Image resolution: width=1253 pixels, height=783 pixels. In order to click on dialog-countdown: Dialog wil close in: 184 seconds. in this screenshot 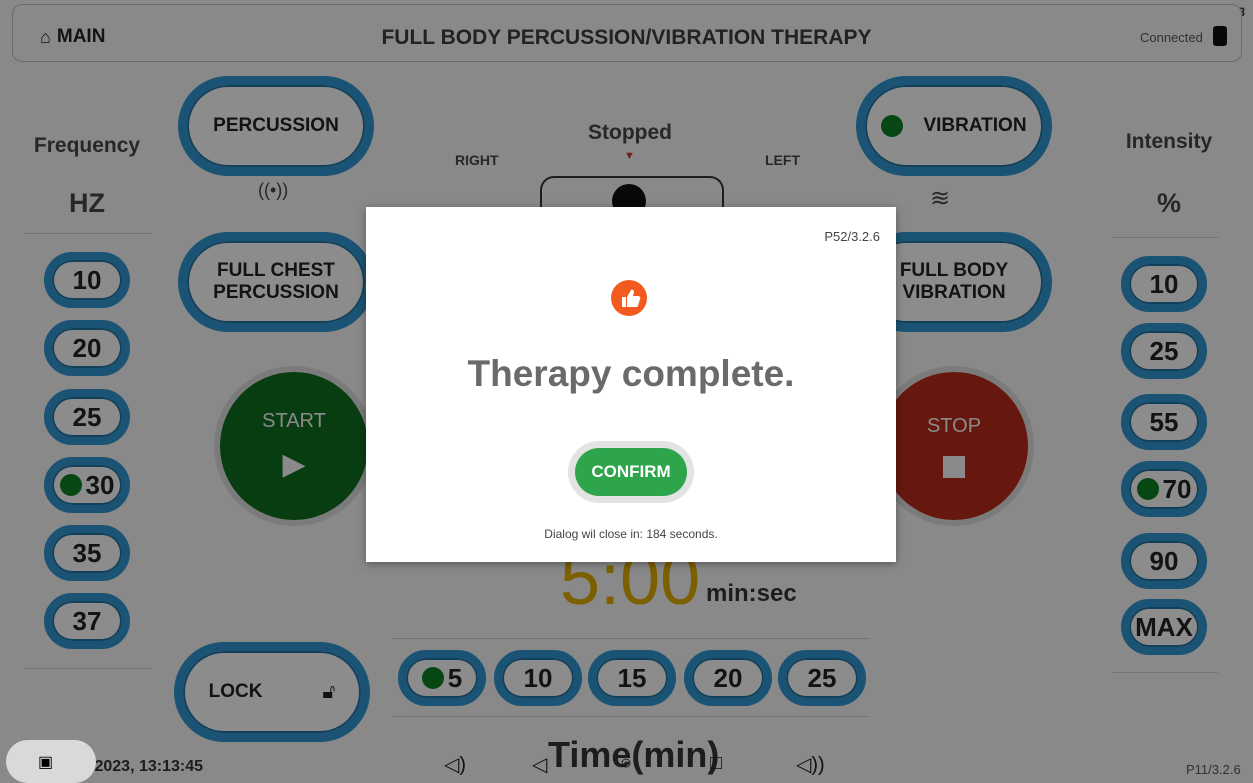, I will do `click(631, 534)`.